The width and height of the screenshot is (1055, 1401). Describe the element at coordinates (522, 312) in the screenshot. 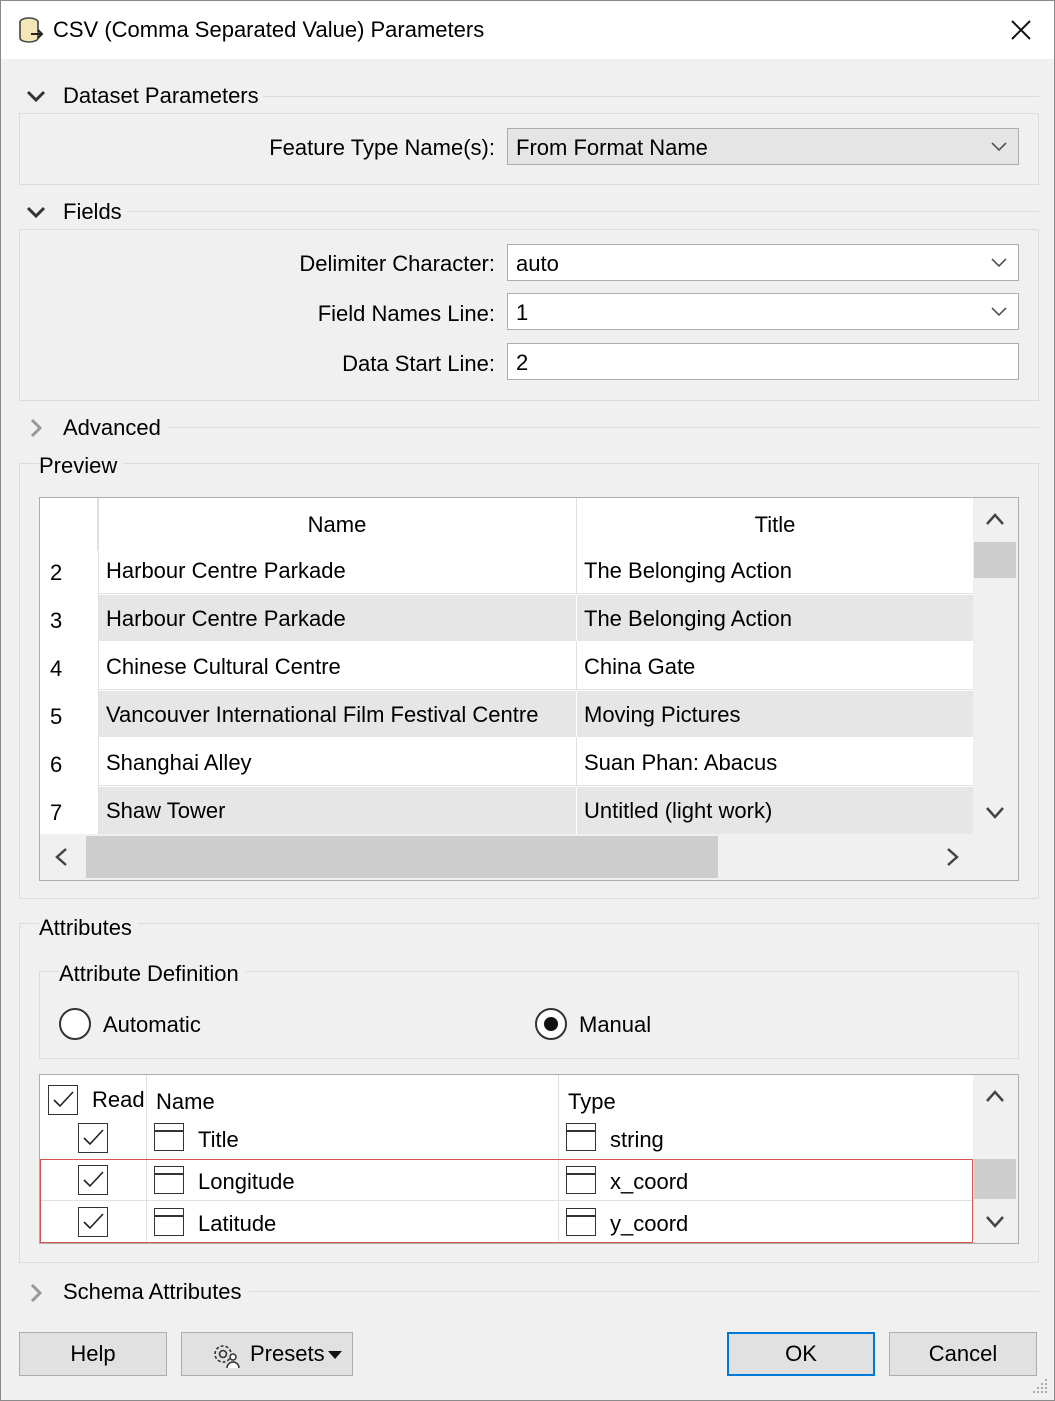

I see `field-names-line-value: 1` at that location.